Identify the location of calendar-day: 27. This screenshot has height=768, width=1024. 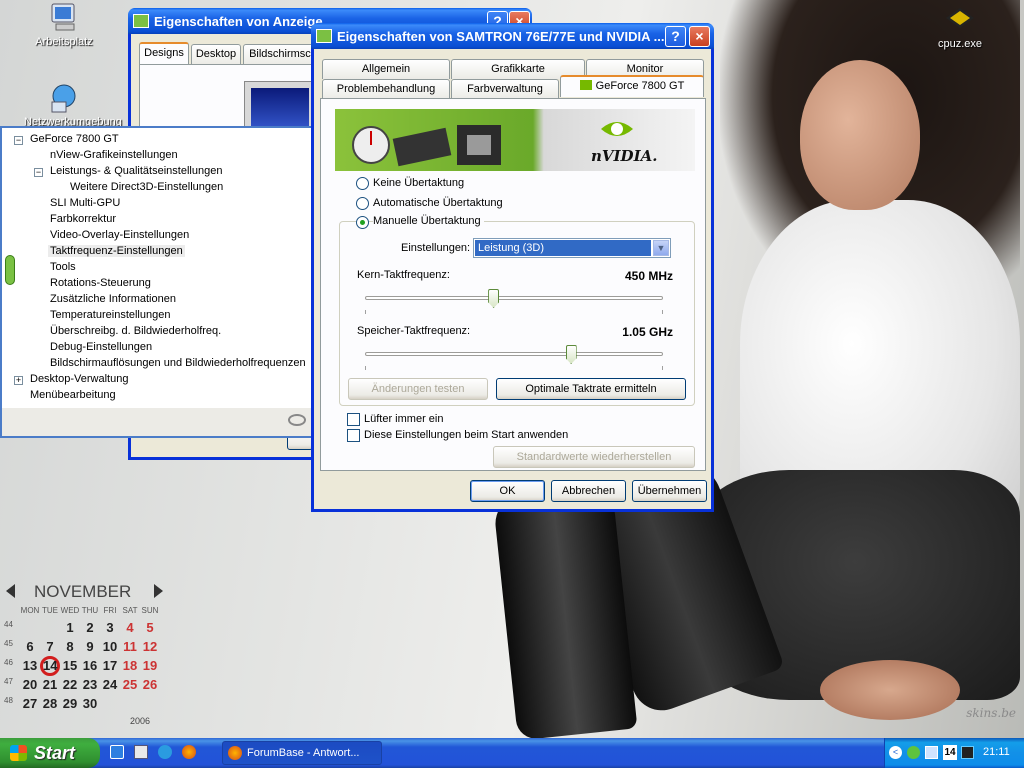
(30, 703).